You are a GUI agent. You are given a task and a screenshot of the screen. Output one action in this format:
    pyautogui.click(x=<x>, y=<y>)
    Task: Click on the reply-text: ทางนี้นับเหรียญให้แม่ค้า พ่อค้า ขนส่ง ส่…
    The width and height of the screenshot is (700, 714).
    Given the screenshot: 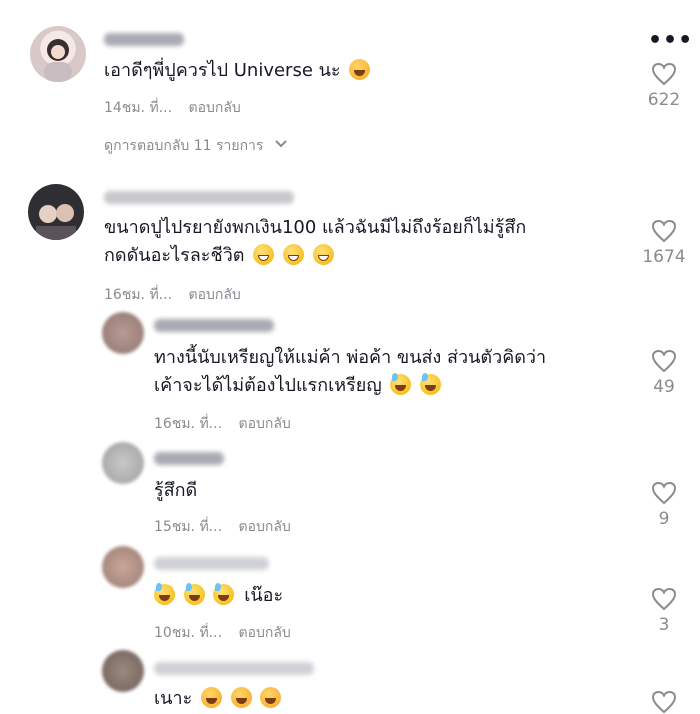 What is the action you would take?
    pyautogui.click(x=350, y=357)
    